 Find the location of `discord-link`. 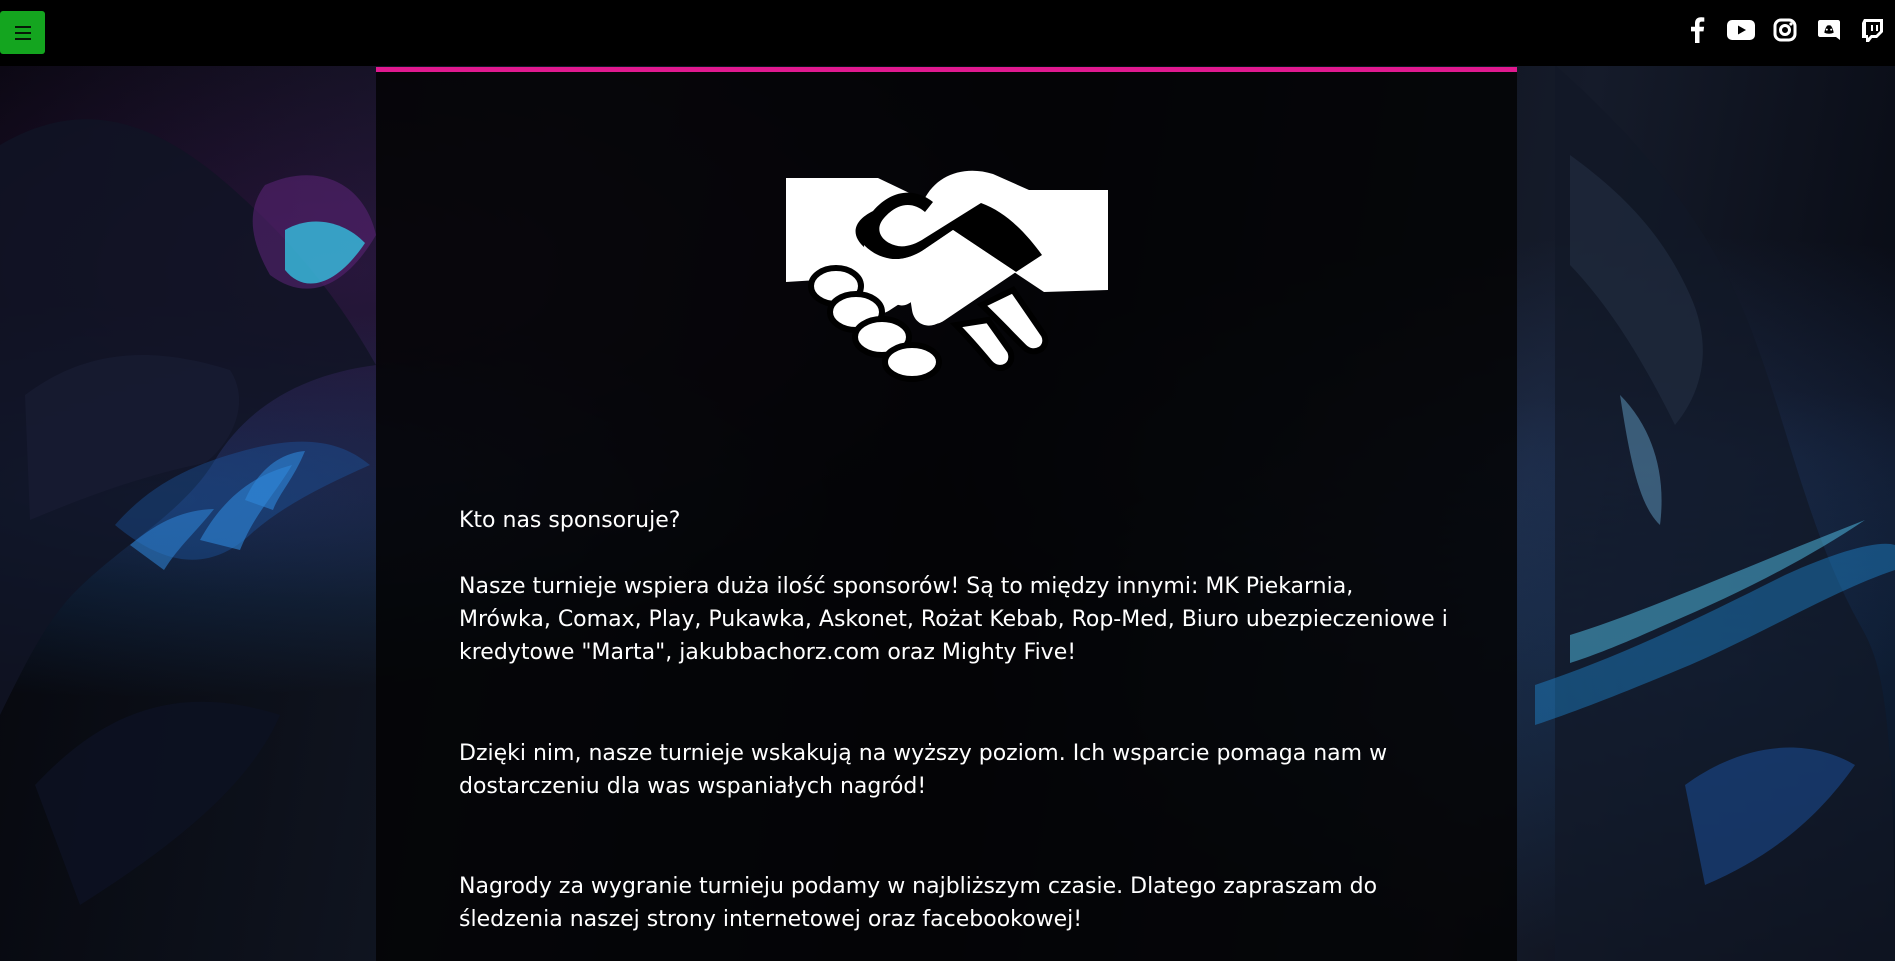

discord-link is located at coordinates (1829, 30).